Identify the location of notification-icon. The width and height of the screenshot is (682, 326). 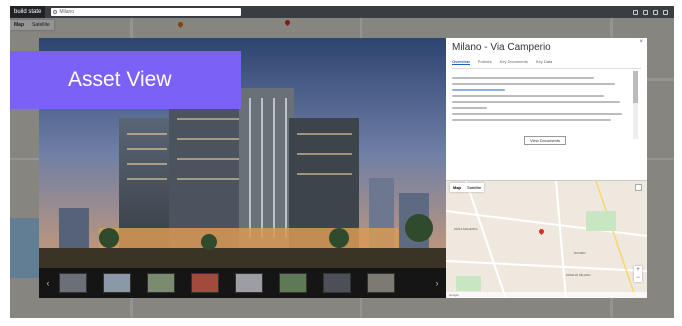
(635, 12).